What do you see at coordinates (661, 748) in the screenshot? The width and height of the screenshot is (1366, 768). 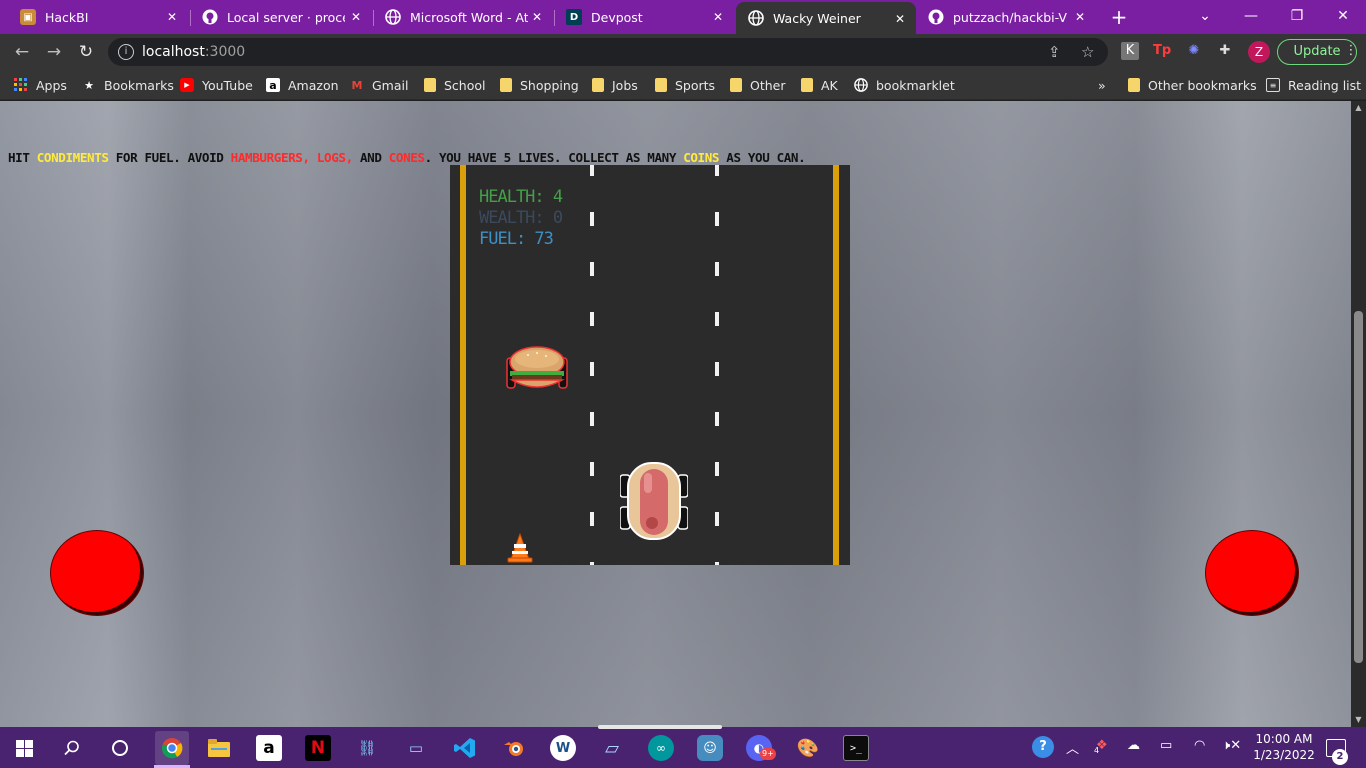 I see `arduino-icon: ∞` at bounding box center [661, 748].